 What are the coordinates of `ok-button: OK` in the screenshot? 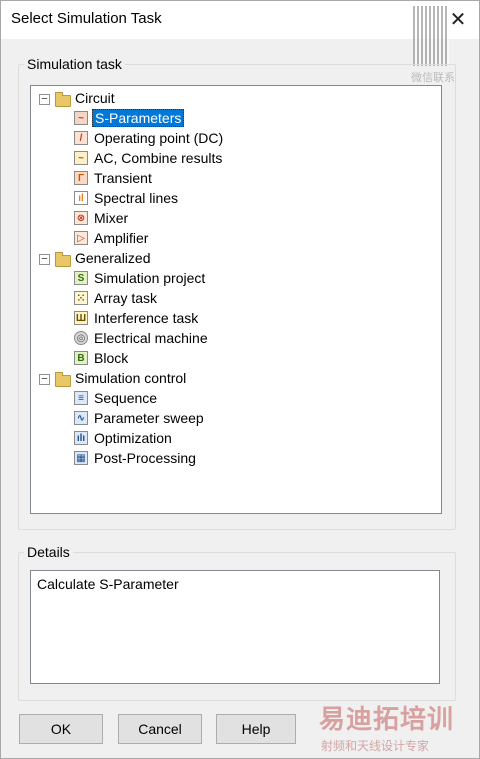 It's located at (61, 729).